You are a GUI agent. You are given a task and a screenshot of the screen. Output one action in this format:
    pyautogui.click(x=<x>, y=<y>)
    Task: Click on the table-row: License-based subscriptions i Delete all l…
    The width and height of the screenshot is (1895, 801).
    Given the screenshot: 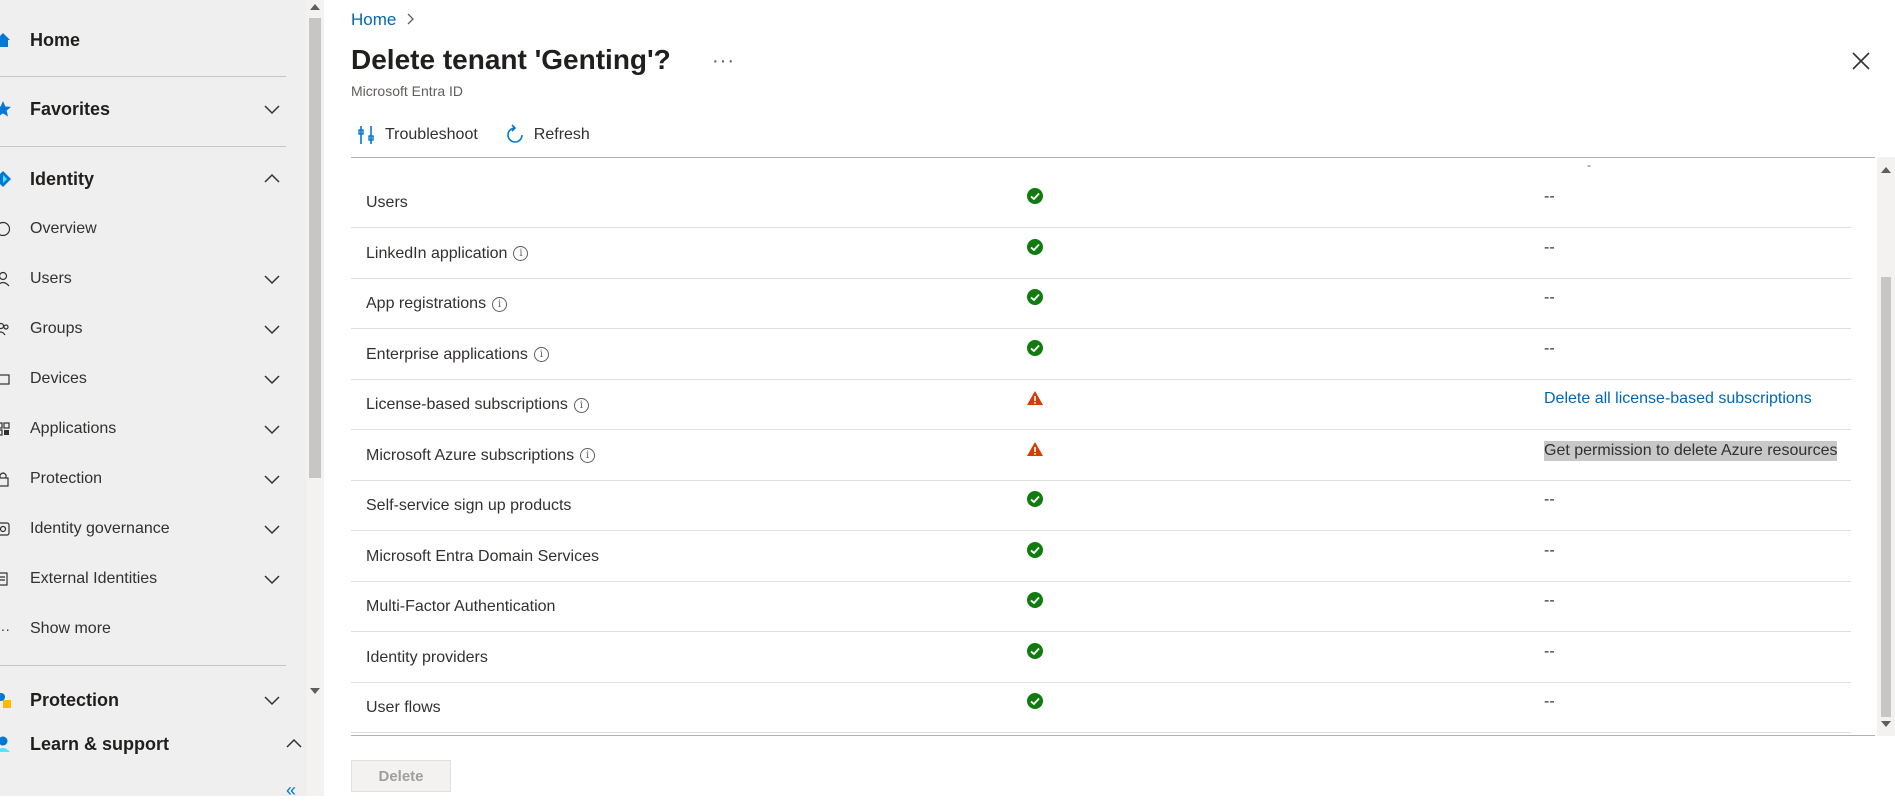 What is the action you would take?
    pyautogui.click(x=1101, y=405)
    